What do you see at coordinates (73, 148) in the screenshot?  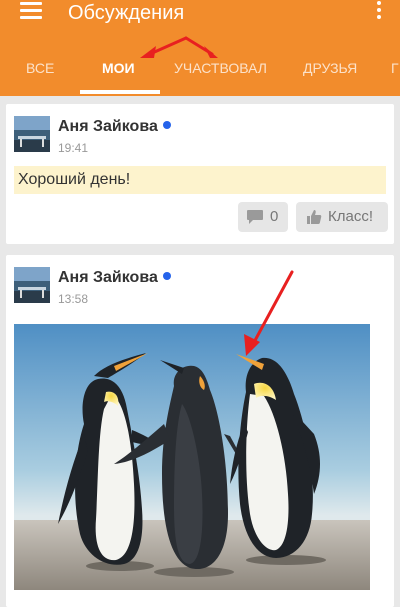 I see `post-time: 19:41` at bounding box center [73, 148].